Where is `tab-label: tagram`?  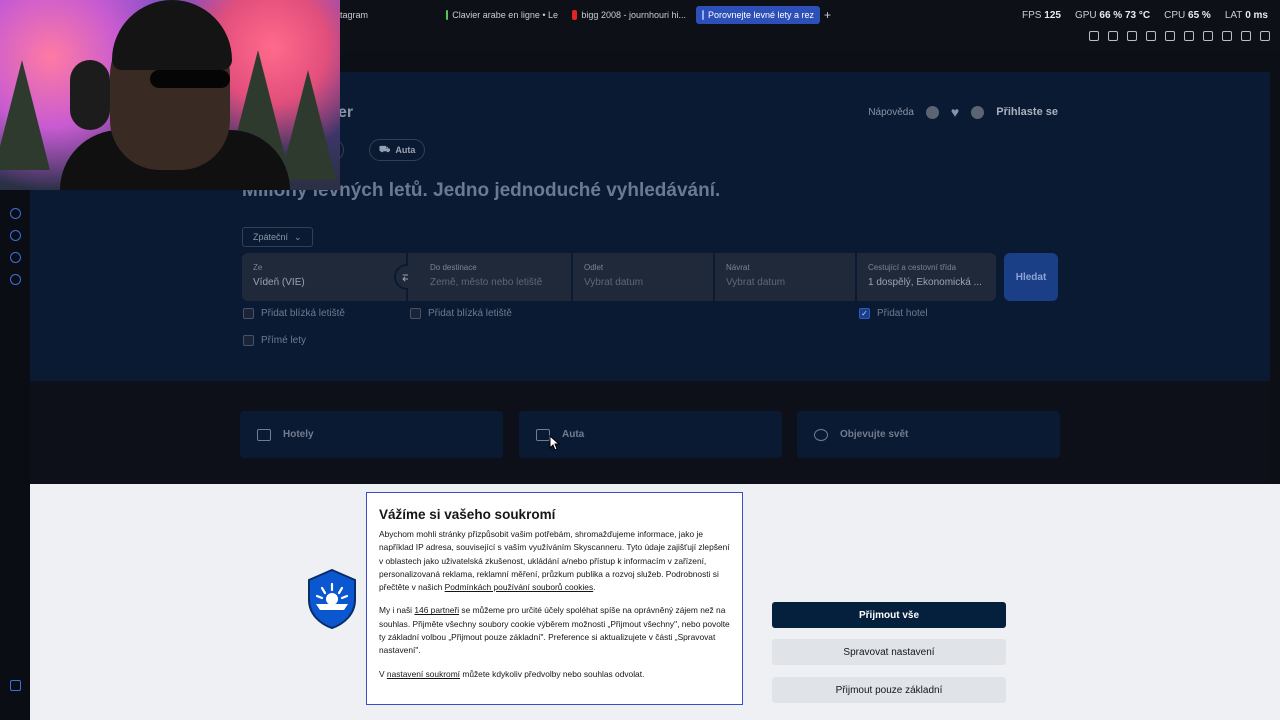
tab-label: tagram is located at coordinates (354, 15).